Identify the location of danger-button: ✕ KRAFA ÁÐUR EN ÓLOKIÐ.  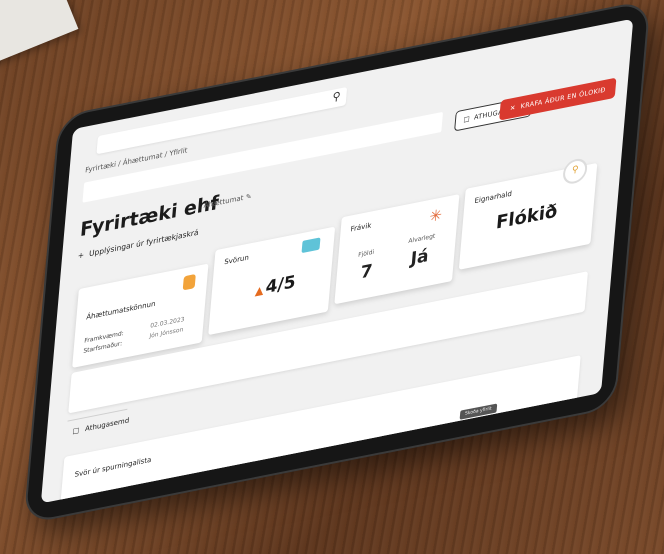
(558, 99).